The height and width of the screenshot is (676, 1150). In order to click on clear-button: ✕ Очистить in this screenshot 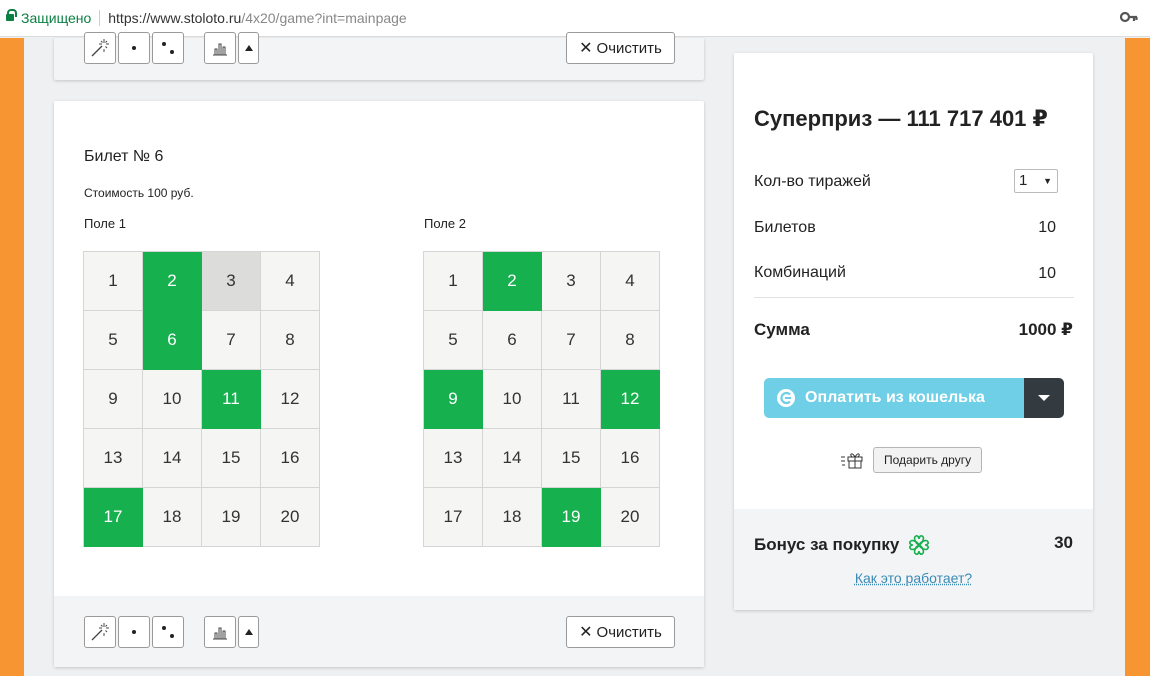, I will do `click(620, 632)`.